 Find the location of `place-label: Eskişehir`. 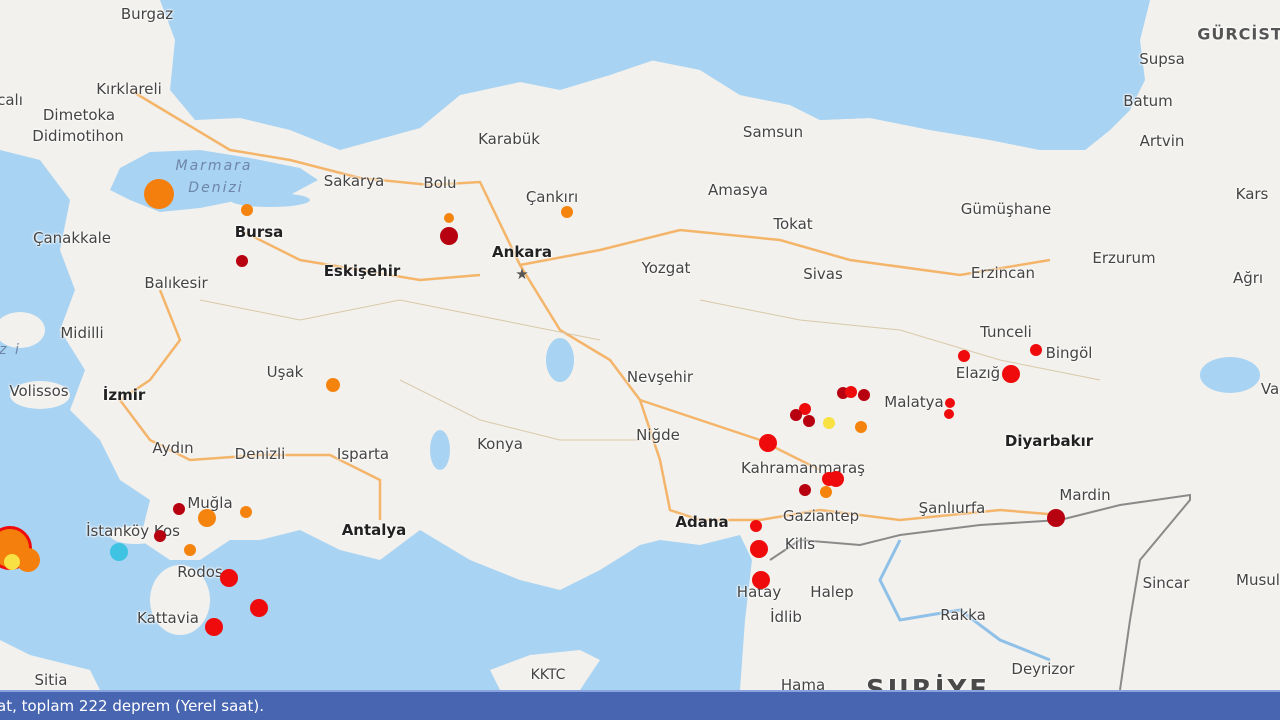

place-label: Eskişehir is located at coordinates (362, 271).